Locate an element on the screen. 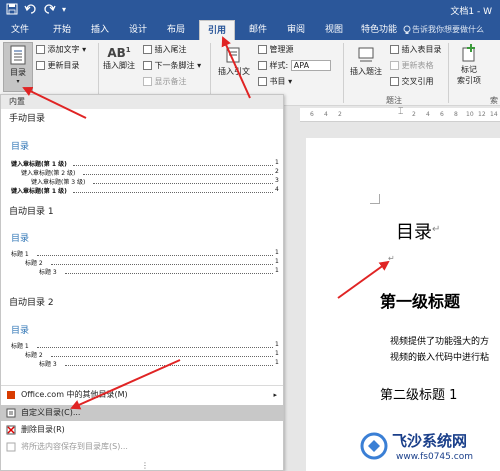 The height and width of the screenshot is (471, 500). undo-icon is located at coordinates (31, 9).